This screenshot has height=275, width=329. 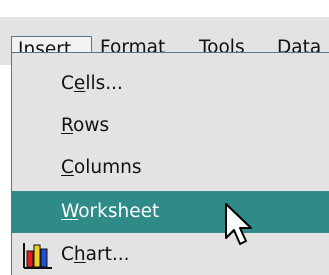 What do you see at coordinates (170, 126) in the screenshot?
I see `menu-item-rows: Rows` at bounding box center [170, 126].